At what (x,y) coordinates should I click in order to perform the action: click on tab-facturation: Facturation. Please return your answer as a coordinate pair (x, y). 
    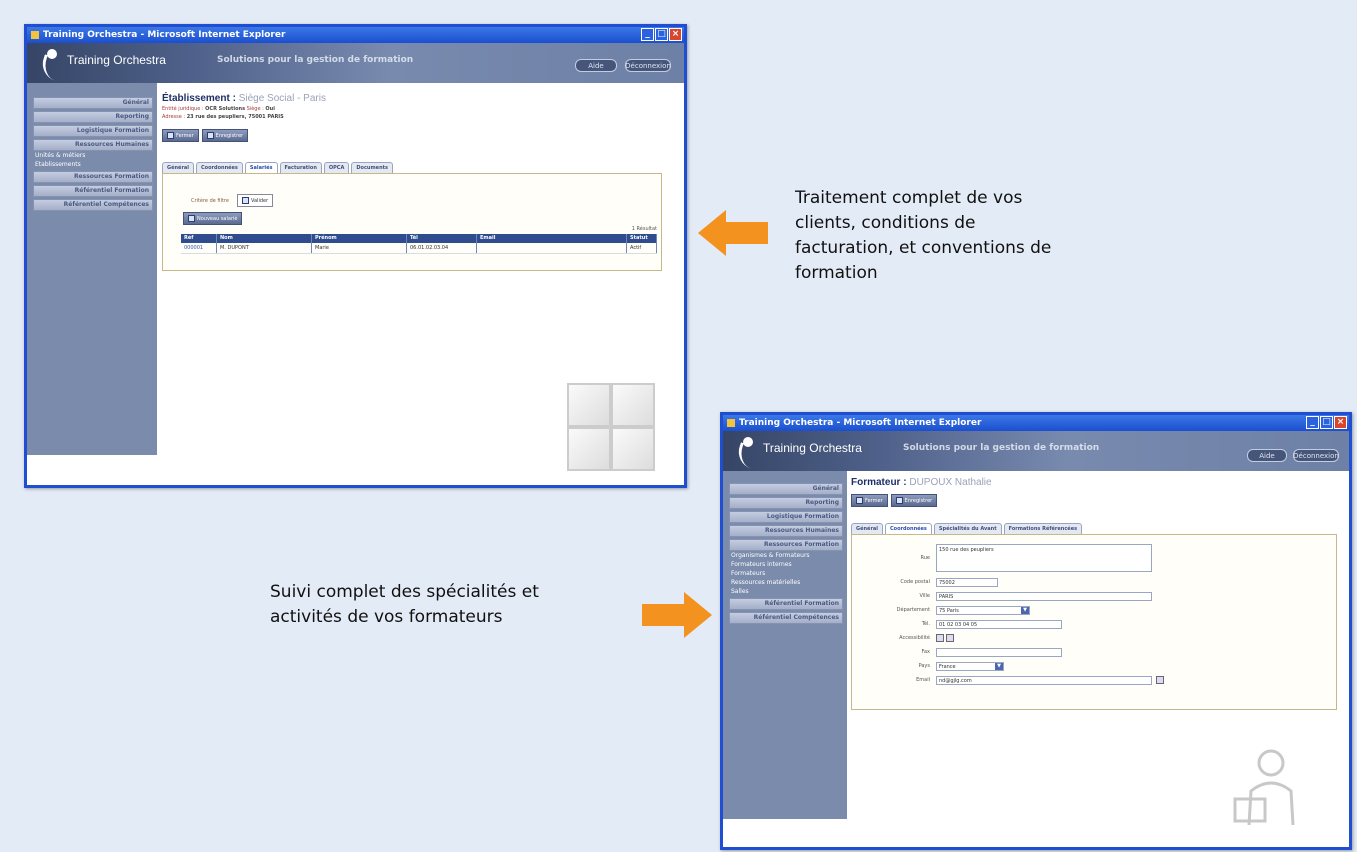
    Looking at the image, I should click on (300, 167).